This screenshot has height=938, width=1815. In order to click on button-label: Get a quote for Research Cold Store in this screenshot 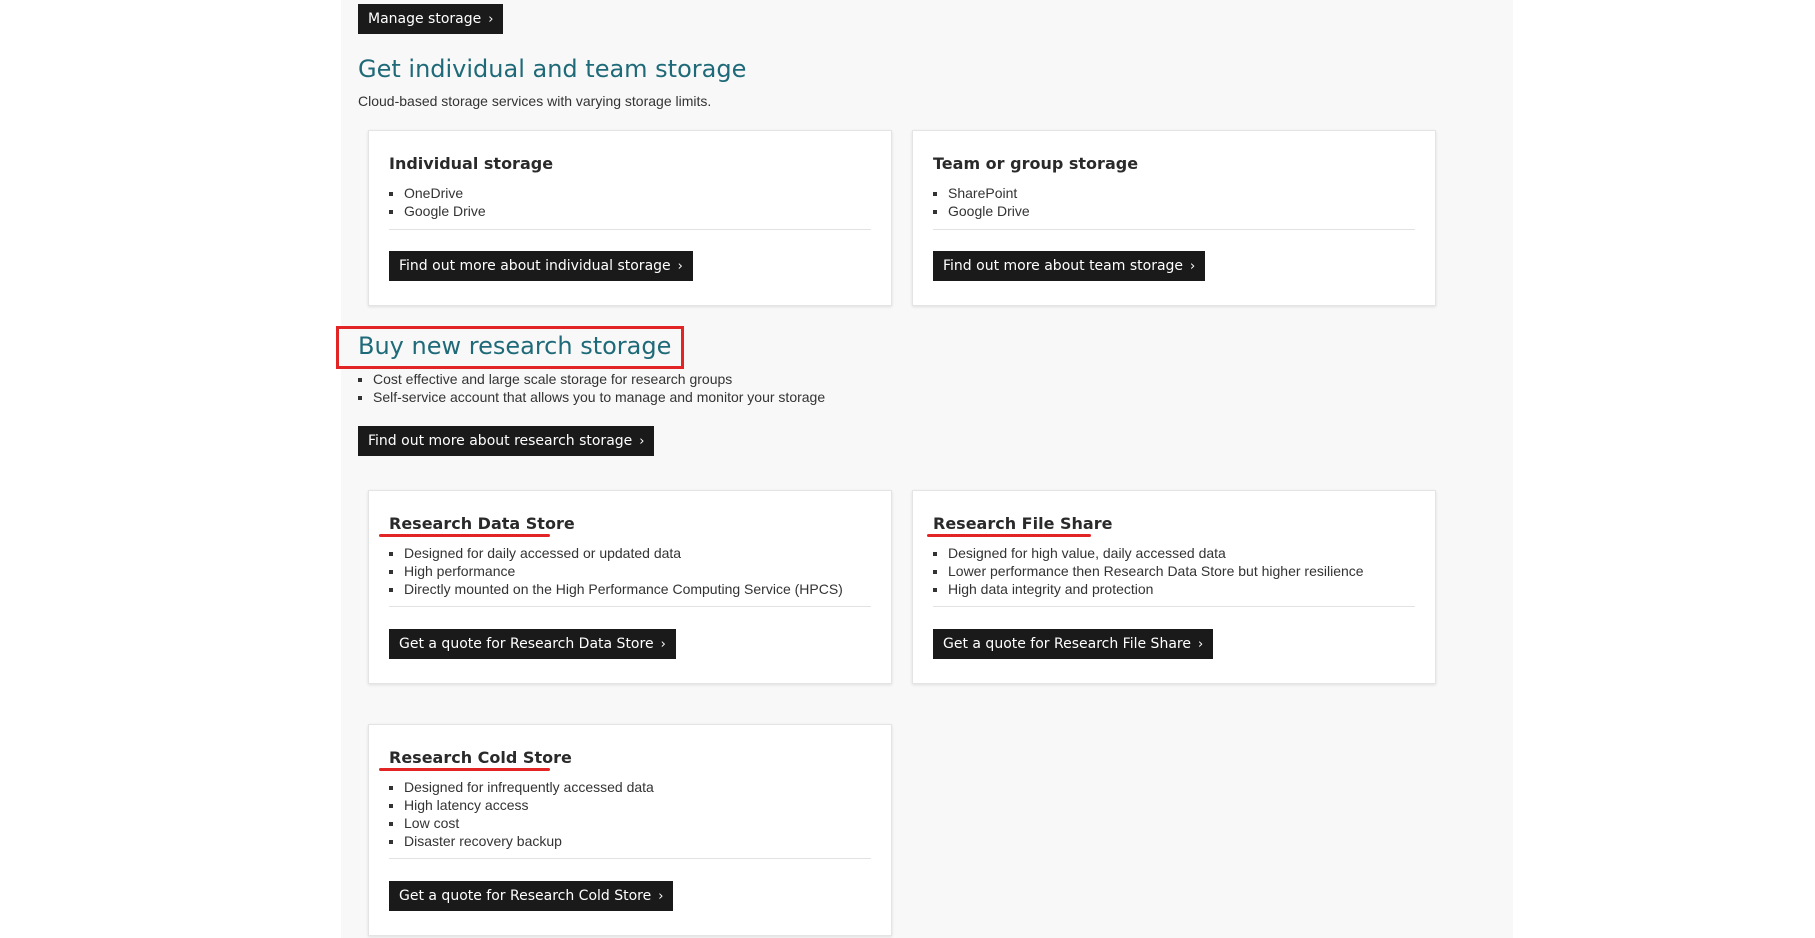, I will do `click(525, 896)`.